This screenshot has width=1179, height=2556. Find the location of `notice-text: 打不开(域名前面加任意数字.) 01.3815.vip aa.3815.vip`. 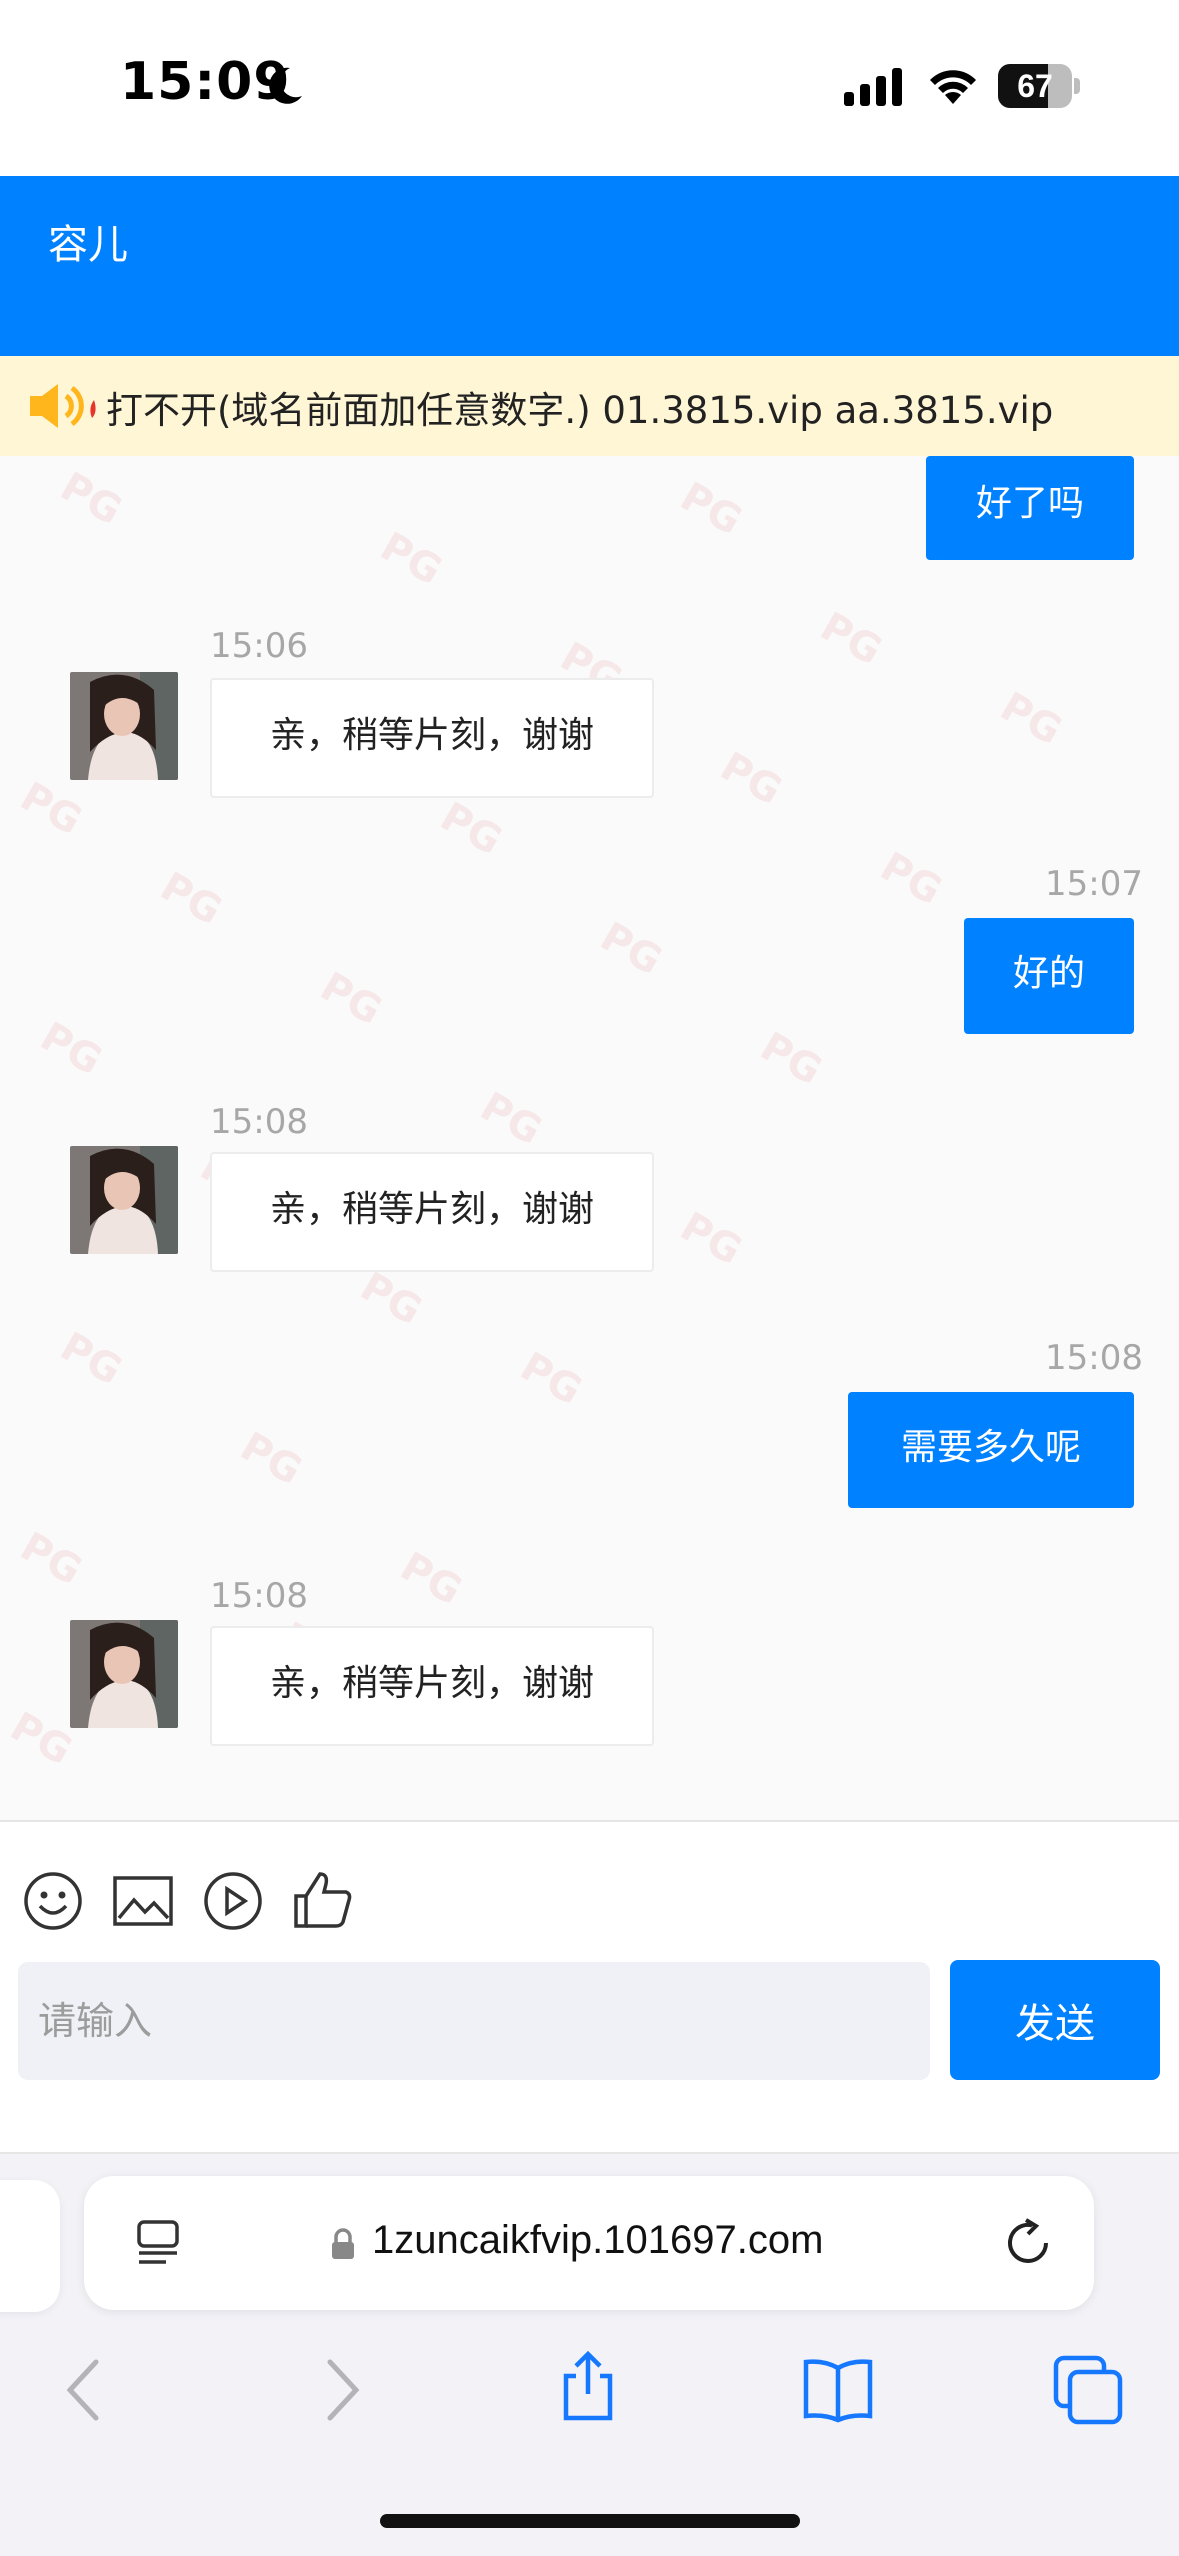

notice-text: 打不开(域名前面加任意数字.) 01.3815.vip aa.3815.vip is located at coordinates (580, 410).